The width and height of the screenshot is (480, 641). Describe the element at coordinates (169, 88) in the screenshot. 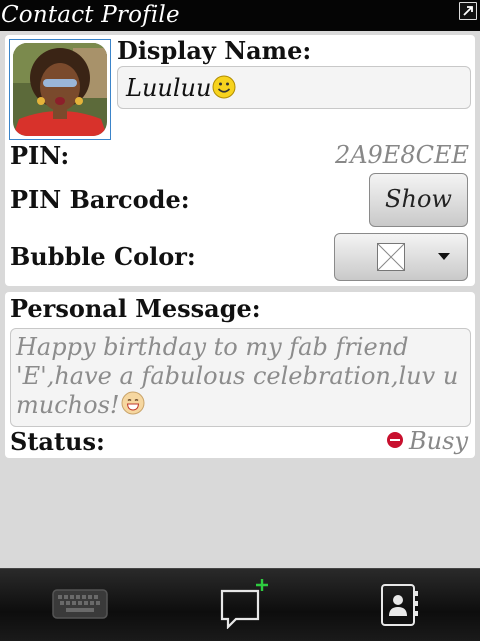

I see `display-name-value: Luuluu` at that location.